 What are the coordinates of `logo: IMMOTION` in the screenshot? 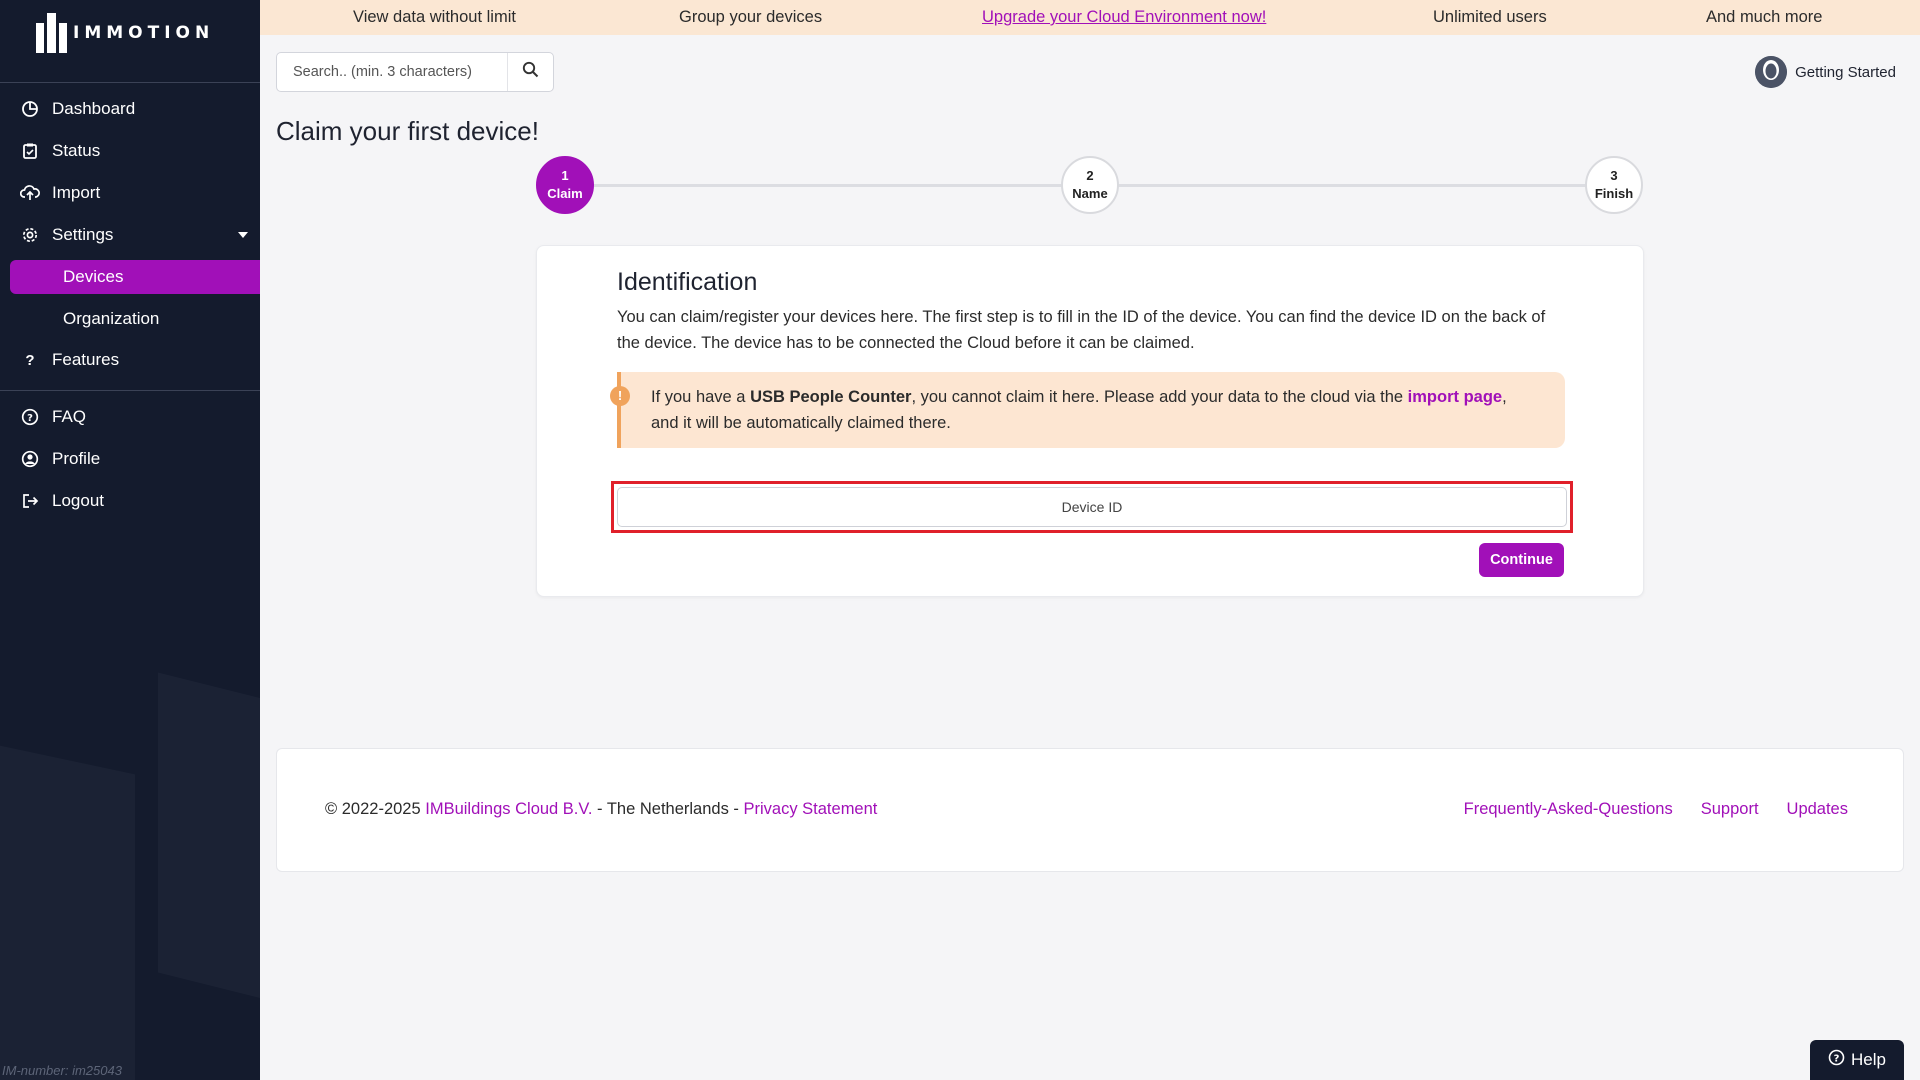 It's located at (125, 33).